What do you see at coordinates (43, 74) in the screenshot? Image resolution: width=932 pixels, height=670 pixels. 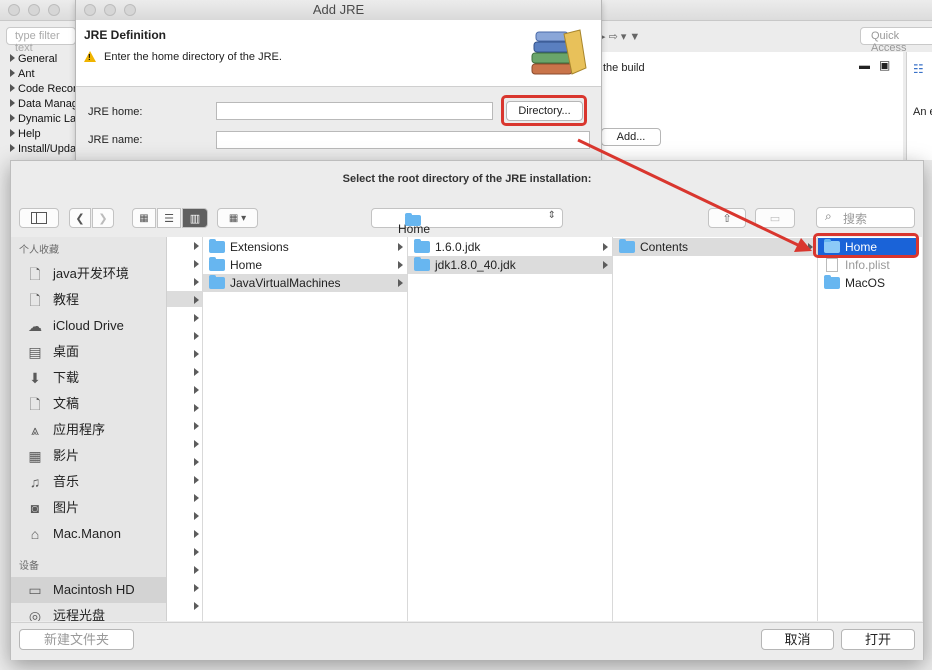 I see `tree-item: Ant` at bounding box center [43, 74].